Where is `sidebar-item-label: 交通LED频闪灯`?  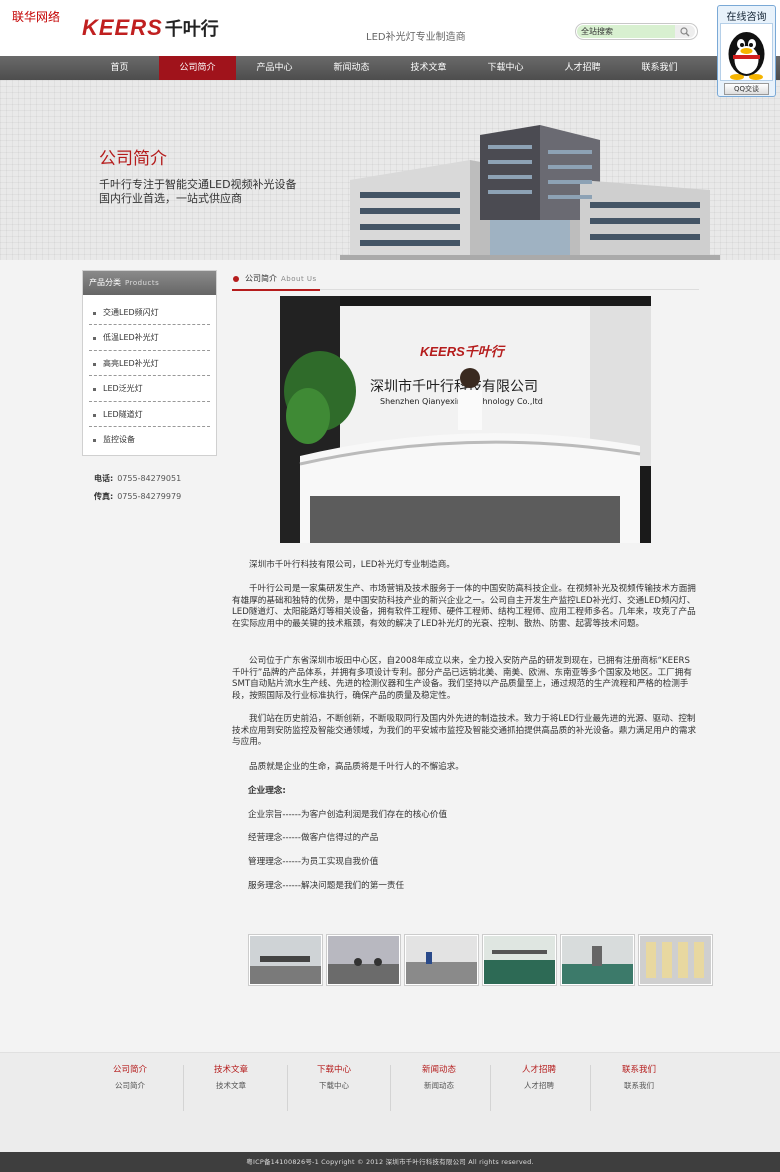 sidebar-item-label: 交通LED频闪灯 is located at coordinates (131, 312).